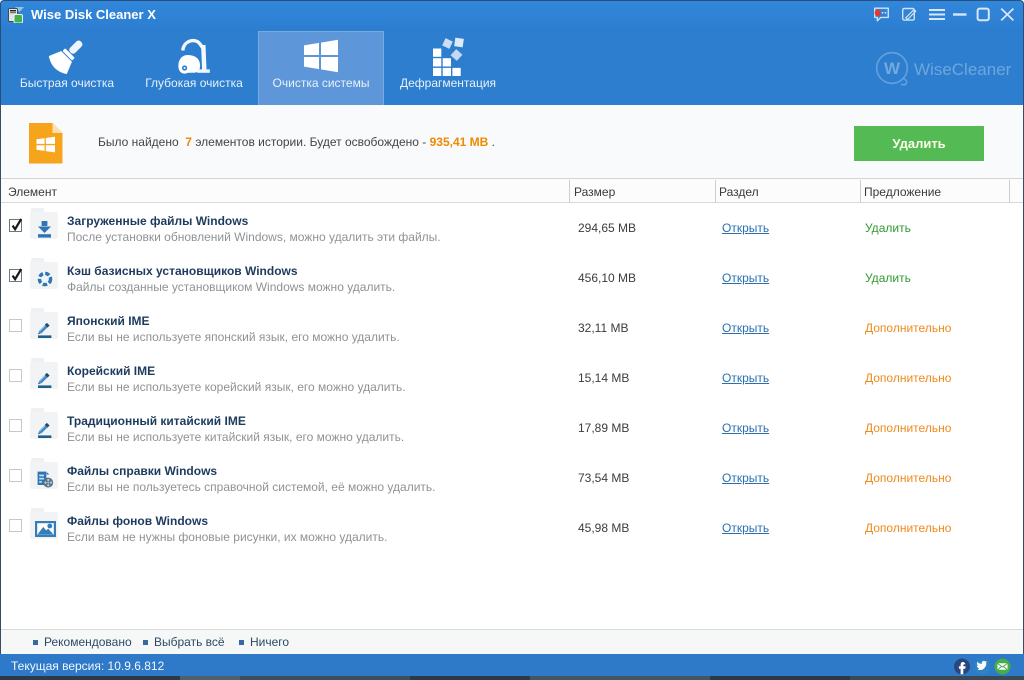  Describe the element at coordinates (963, 69) in the screenshot. I see `svg-text: WiseCleaner` at that location.